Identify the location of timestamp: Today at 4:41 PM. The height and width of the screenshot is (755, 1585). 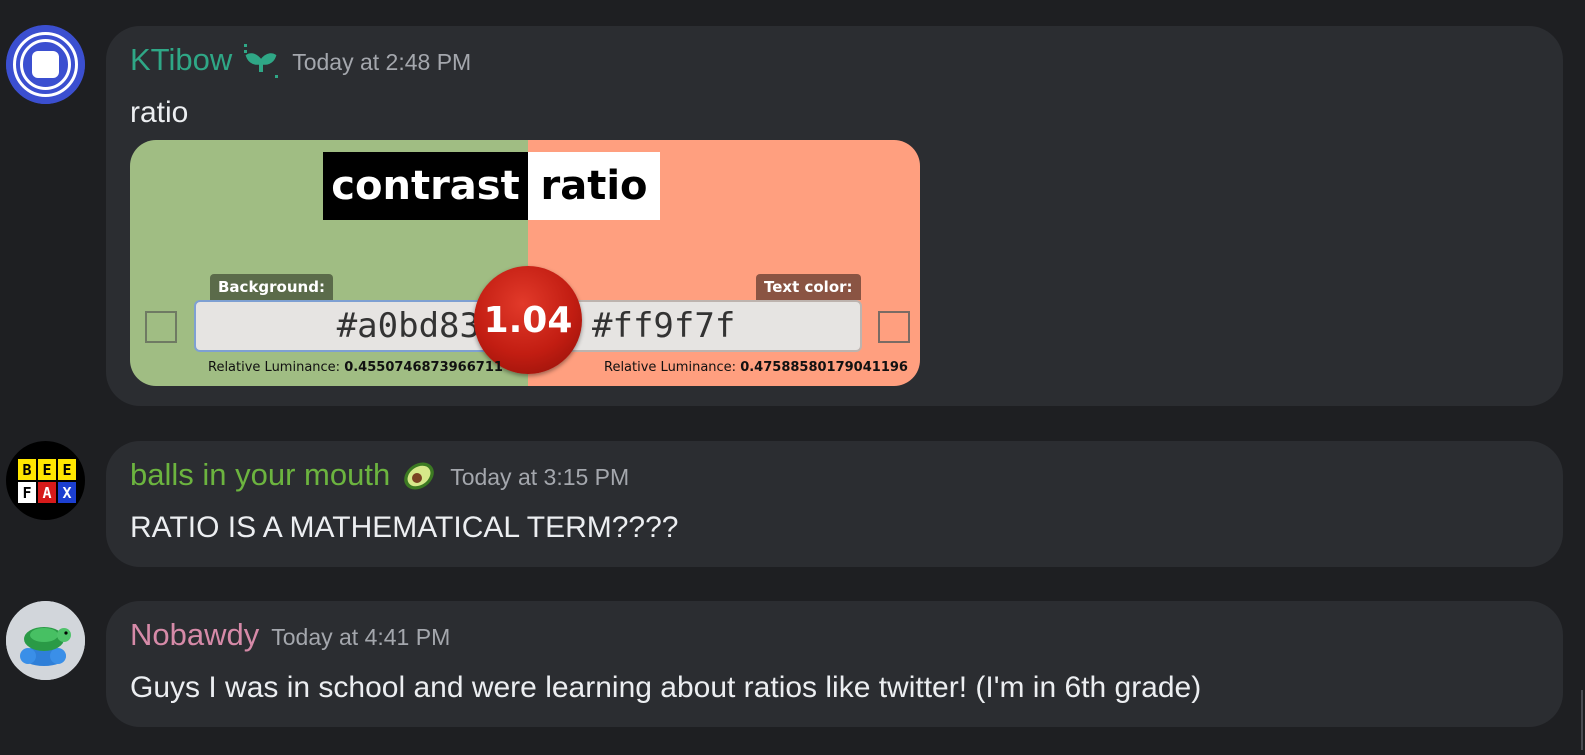
(361, 637).